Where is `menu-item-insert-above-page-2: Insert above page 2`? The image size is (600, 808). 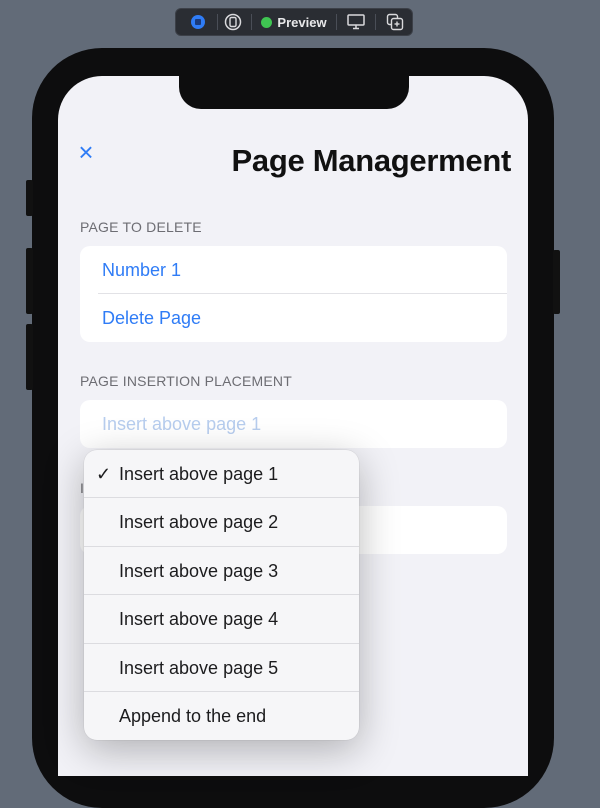 menu-item-insert-above-page-2: Insert above page 2 is located at coordinates (221, 522).